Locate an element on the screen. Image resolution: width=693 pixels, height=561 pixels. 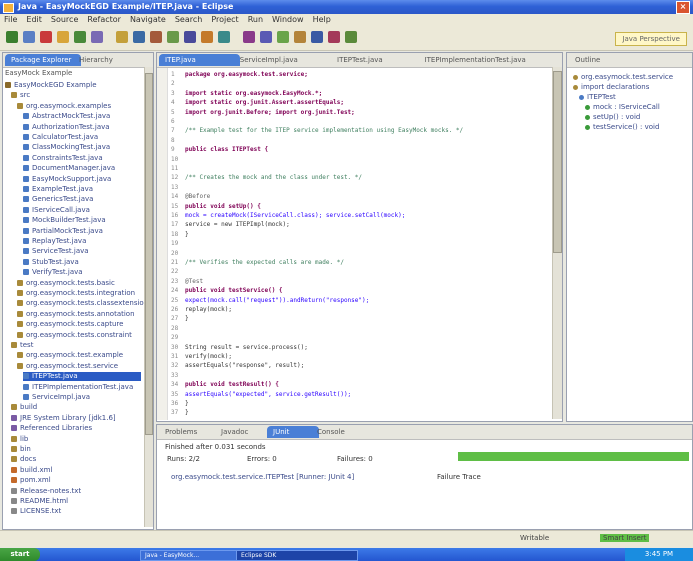
tree-item: test is located at coordinates (76, 345).